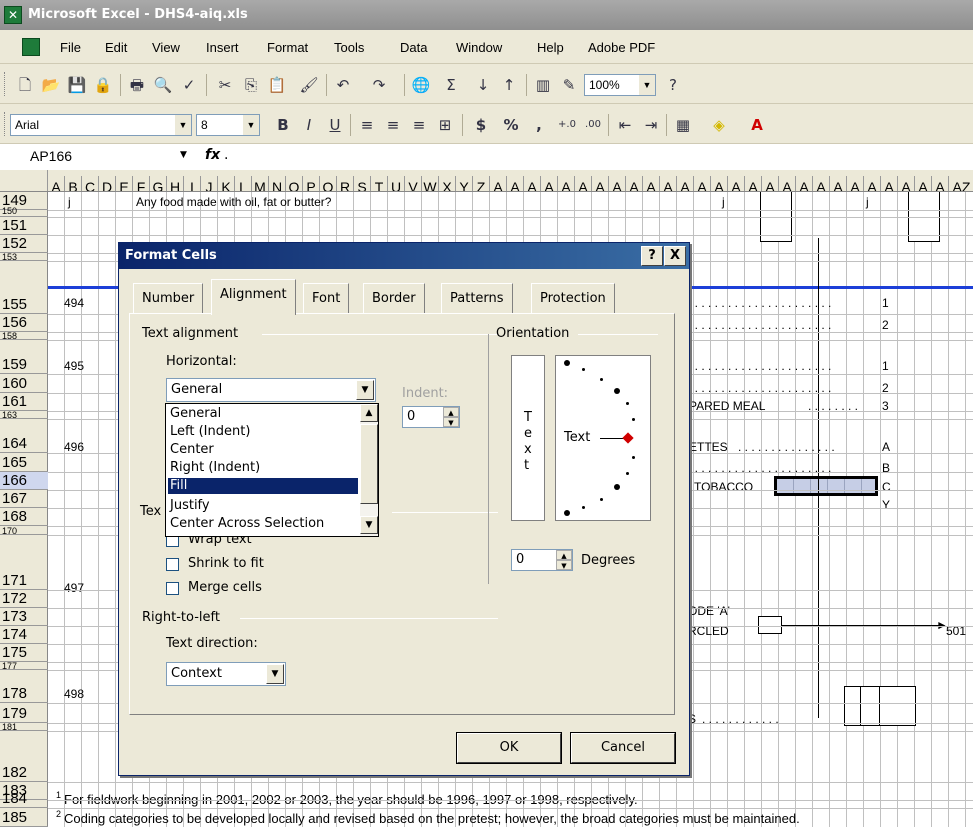 This screenshot has width=973, height=827. What do you see at coordinates (451, 422) in the screenshot?
I see `spin-down-icon: ▼` at bounding box center [451, 422].